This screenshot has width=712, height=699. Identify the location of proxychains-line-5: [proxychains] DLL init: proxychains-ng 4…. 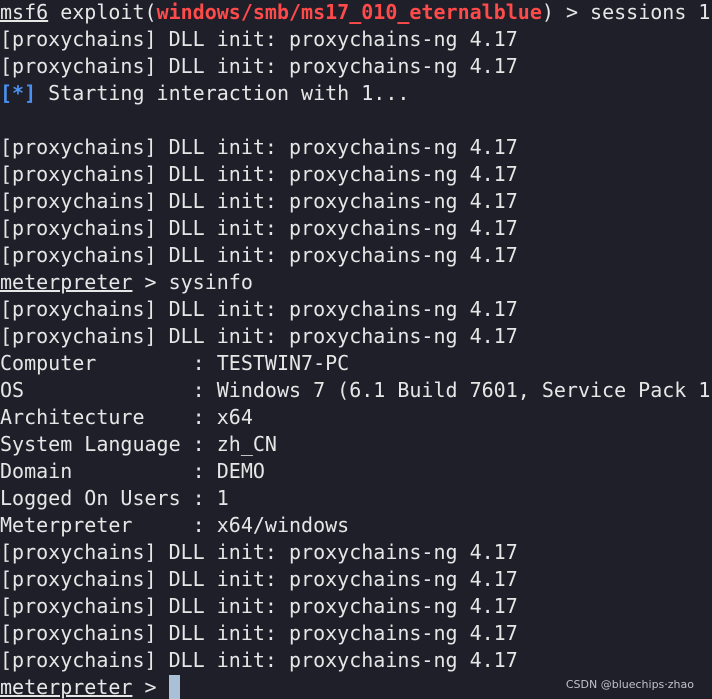
(259, 201).